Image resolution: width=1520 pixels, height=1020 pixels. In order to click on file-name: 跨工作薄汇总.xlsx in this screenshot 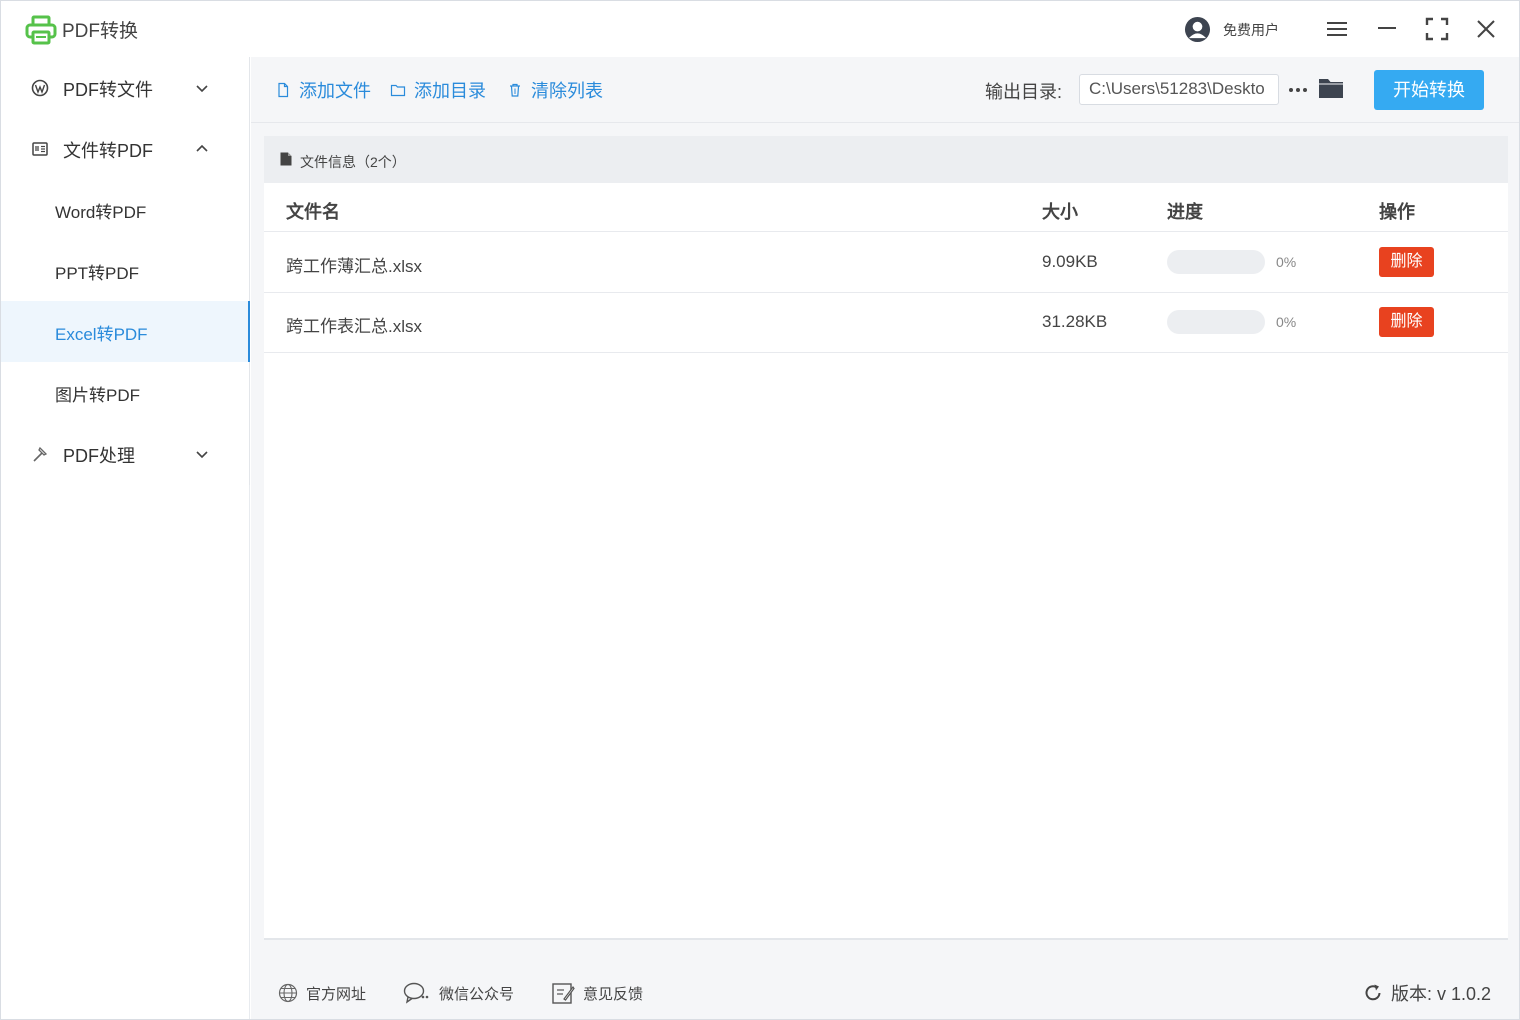, I will do `click(354, 266)`.